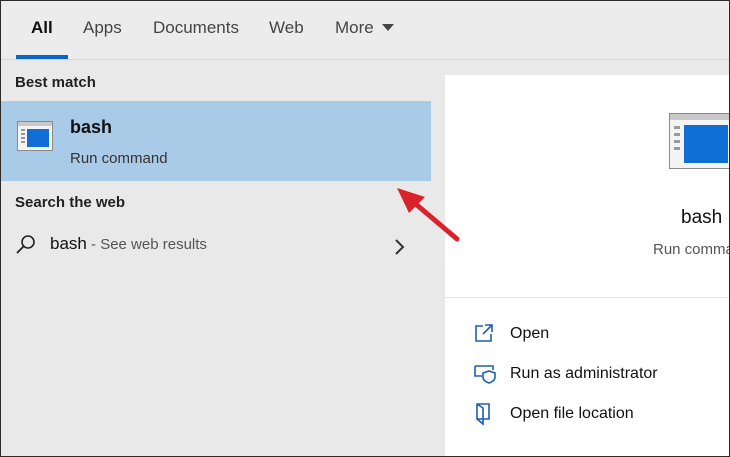 This screenshot has height=457, width=730. Describe the element at coordinates (483, 414) in the screenshot. I see `folder-icon` at that location.